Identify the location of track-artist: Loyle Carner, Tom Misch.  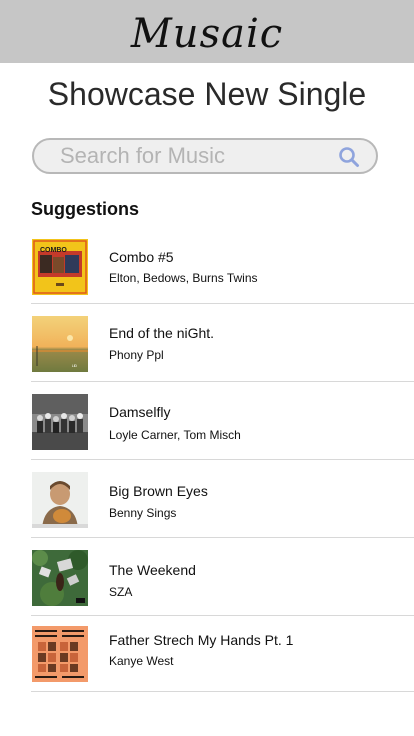
(175, 435).